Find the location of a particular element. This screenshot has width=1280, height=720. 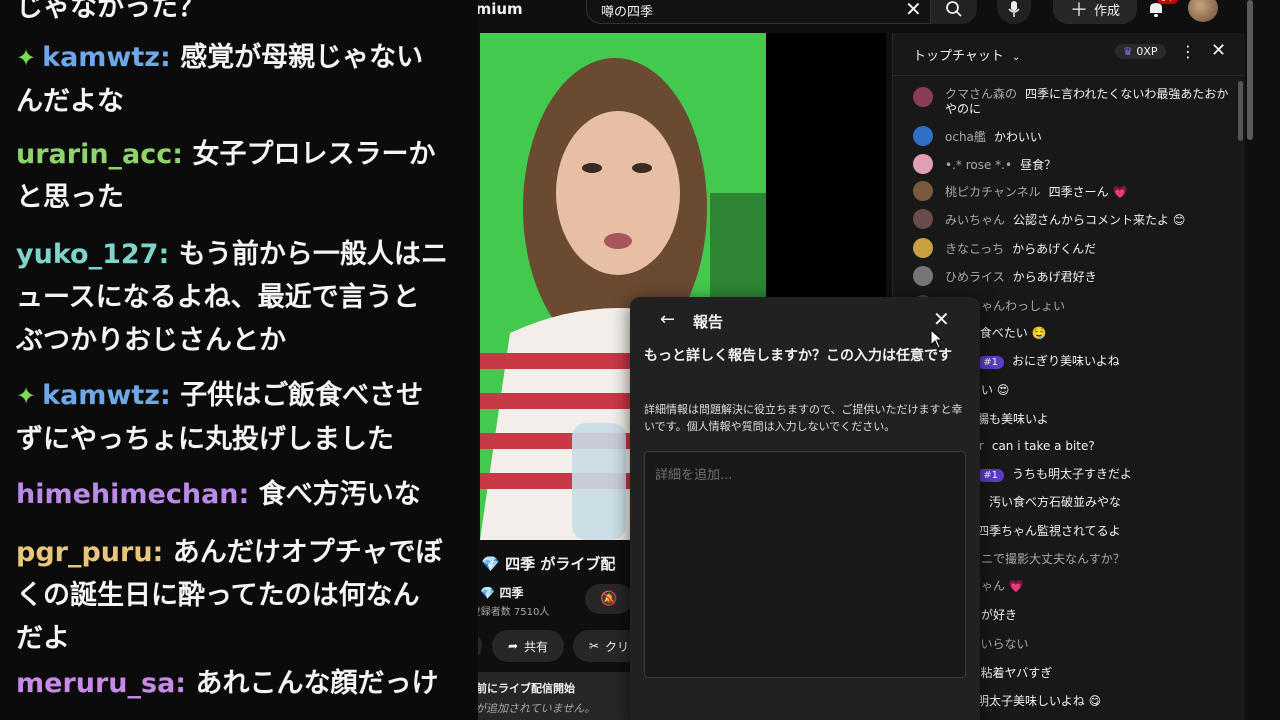

chat-author: クマさん森の is located at coordinates (981, 94).